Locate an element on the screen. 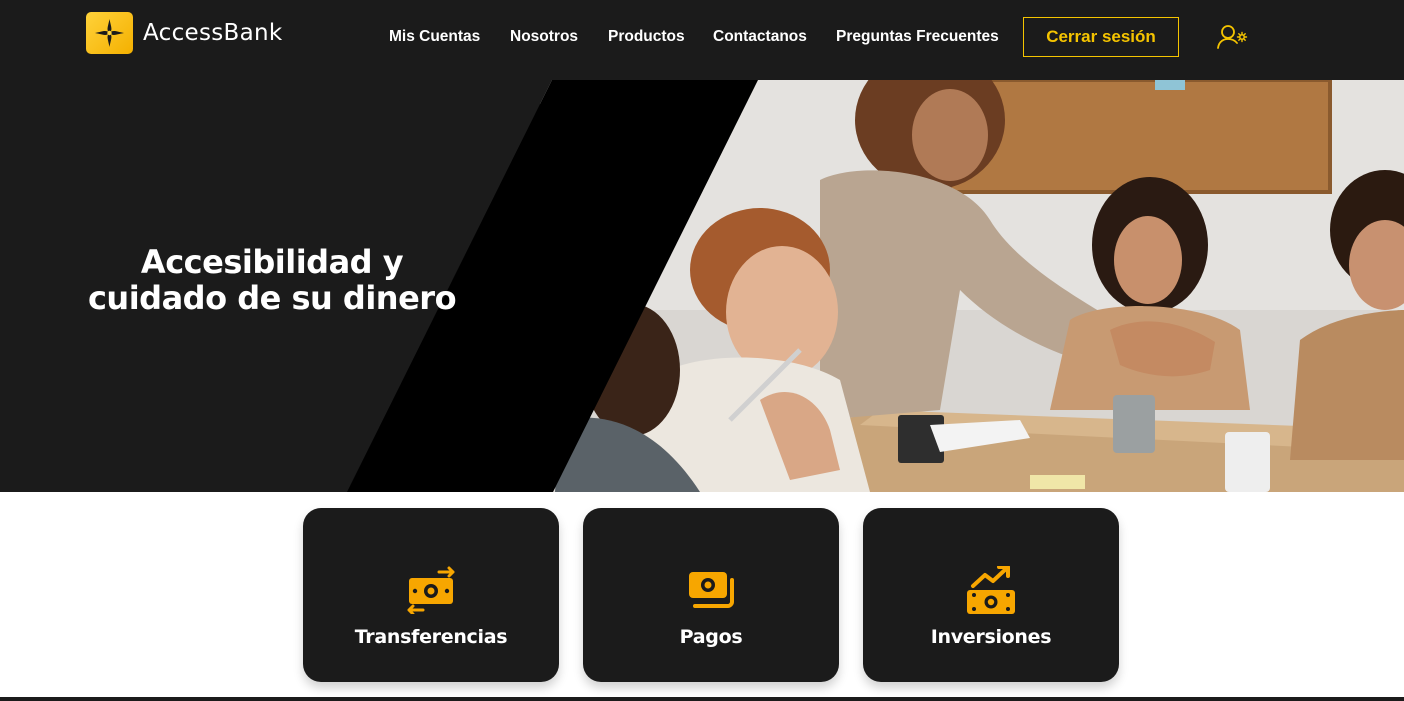 The image size is (1404, 701). nav-item-mis-cuentas: Mis Cuentas is located at coordinates (434, 37).